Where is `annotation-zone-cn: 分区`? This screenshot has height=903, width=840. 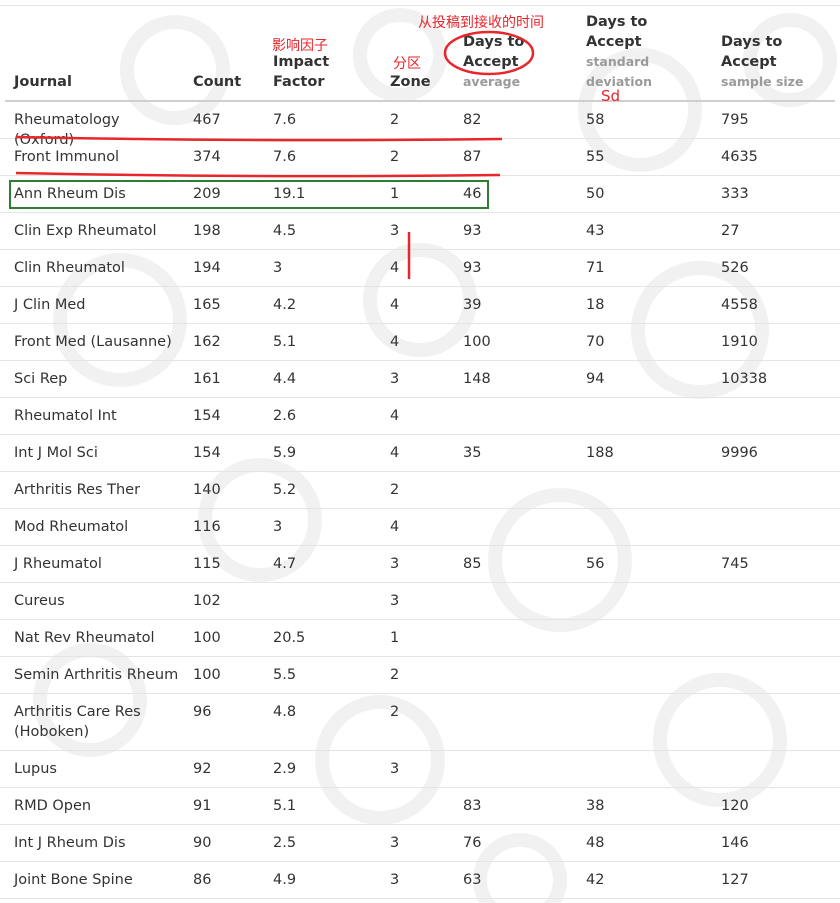
annotation-zone-cn: 分区 is located at coordinates (407, 64).